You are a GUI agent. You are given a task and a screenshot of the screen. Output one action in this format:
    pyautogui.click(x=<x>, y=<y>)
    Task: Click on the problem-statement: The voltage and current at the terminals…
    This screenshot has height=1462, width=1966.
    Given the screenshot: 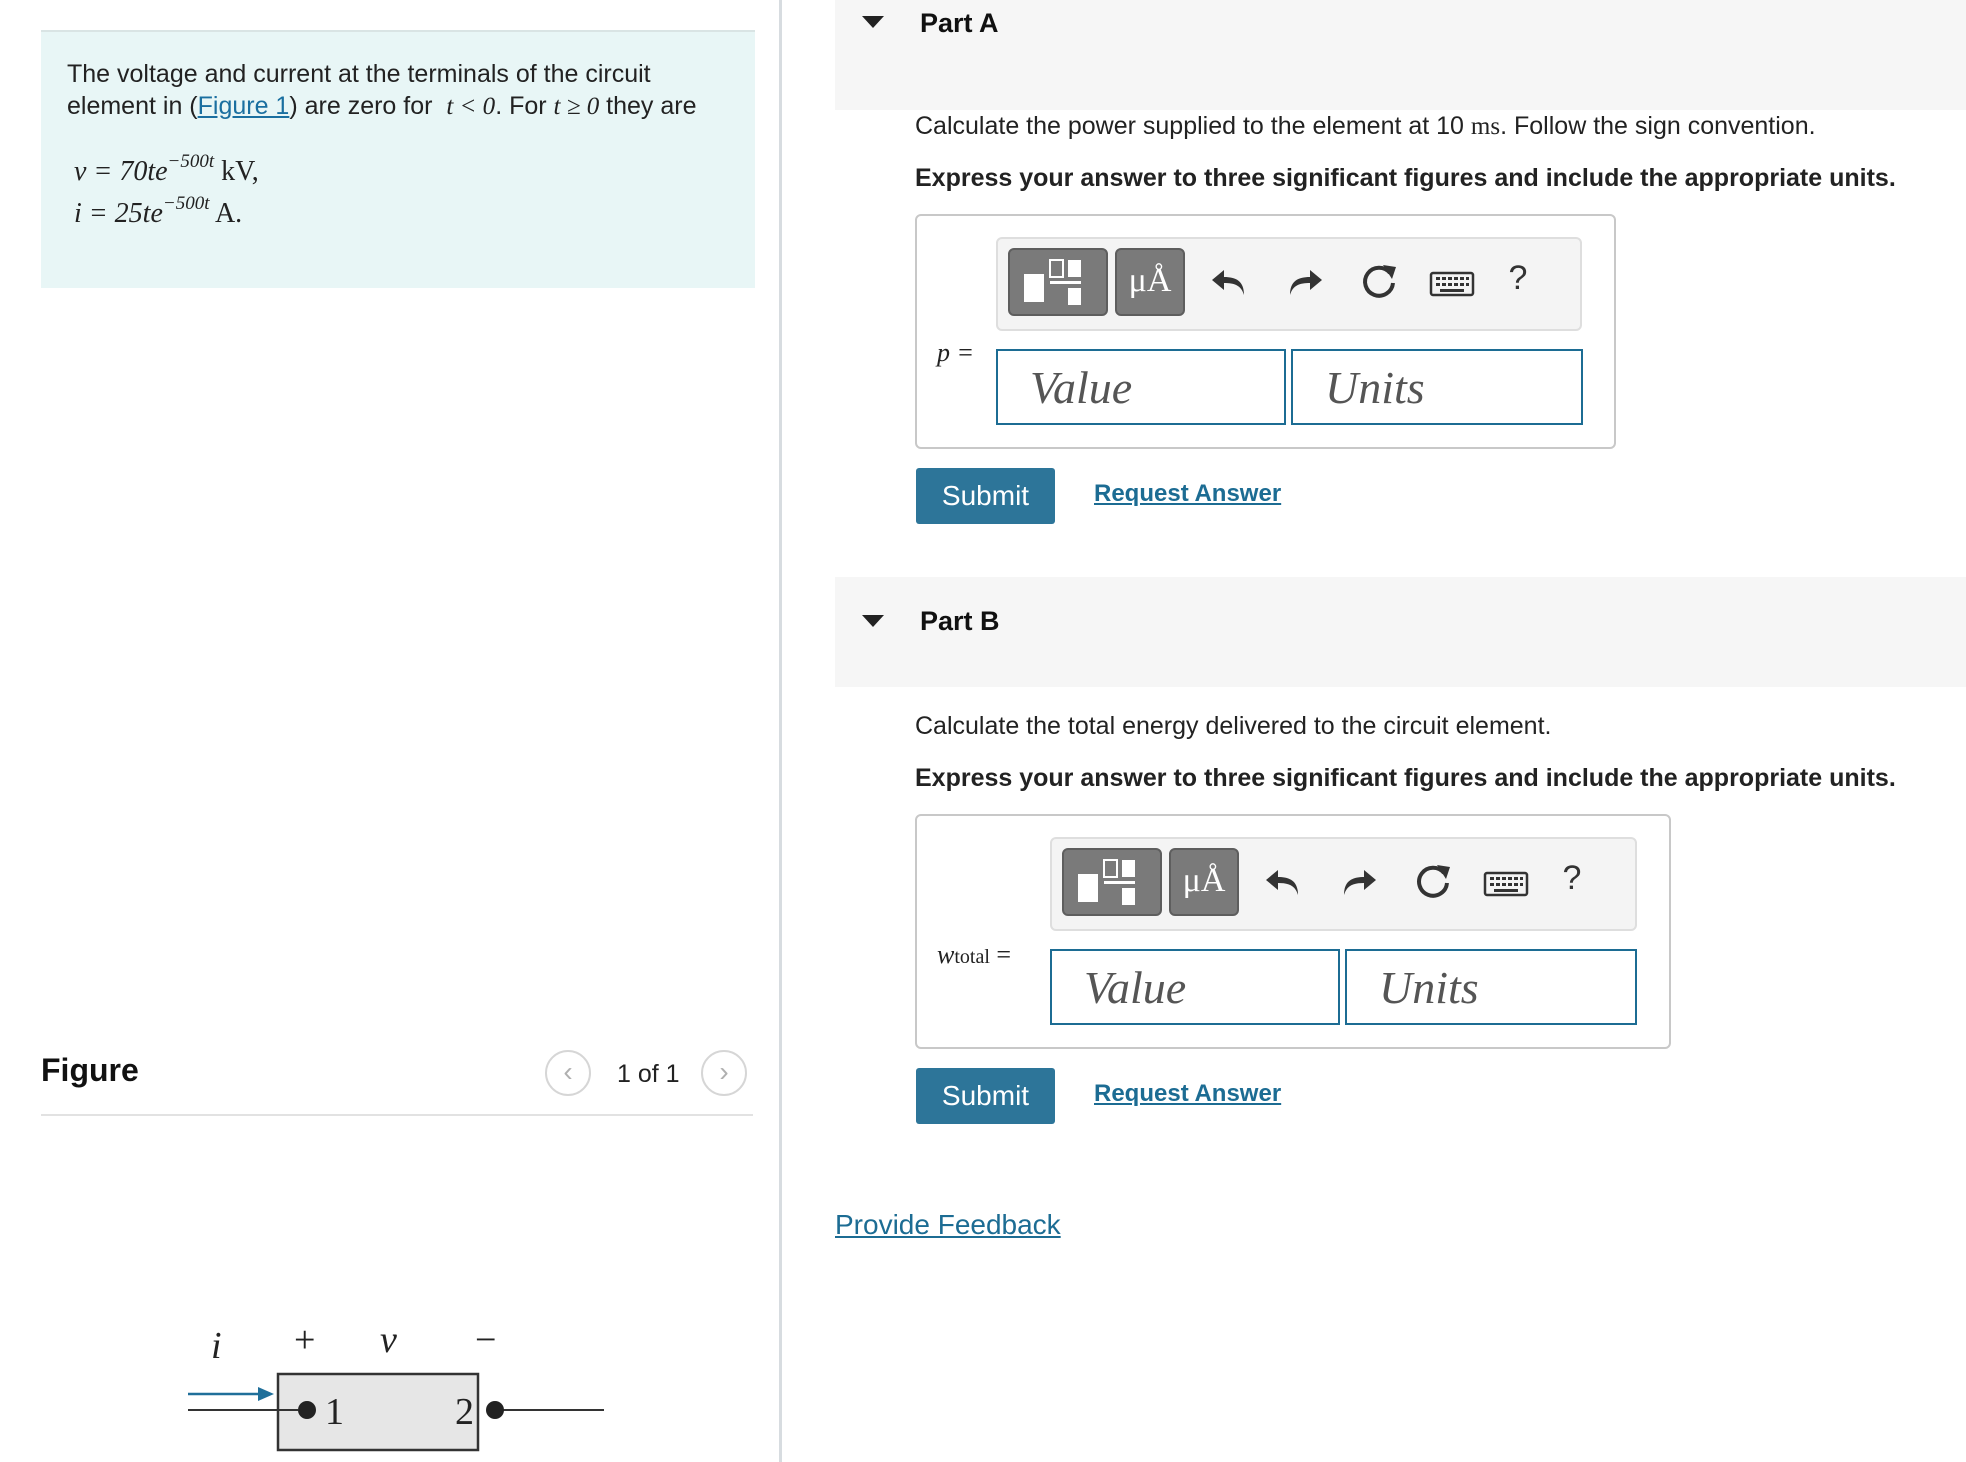 What is the action you would take?
    pyautogui.click(x=398, y=159)
    